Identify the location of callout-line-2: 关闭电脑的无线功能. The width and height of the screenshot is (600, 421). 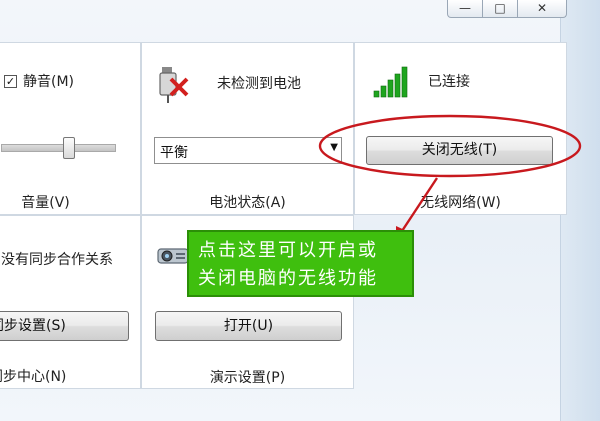
(288, 278).